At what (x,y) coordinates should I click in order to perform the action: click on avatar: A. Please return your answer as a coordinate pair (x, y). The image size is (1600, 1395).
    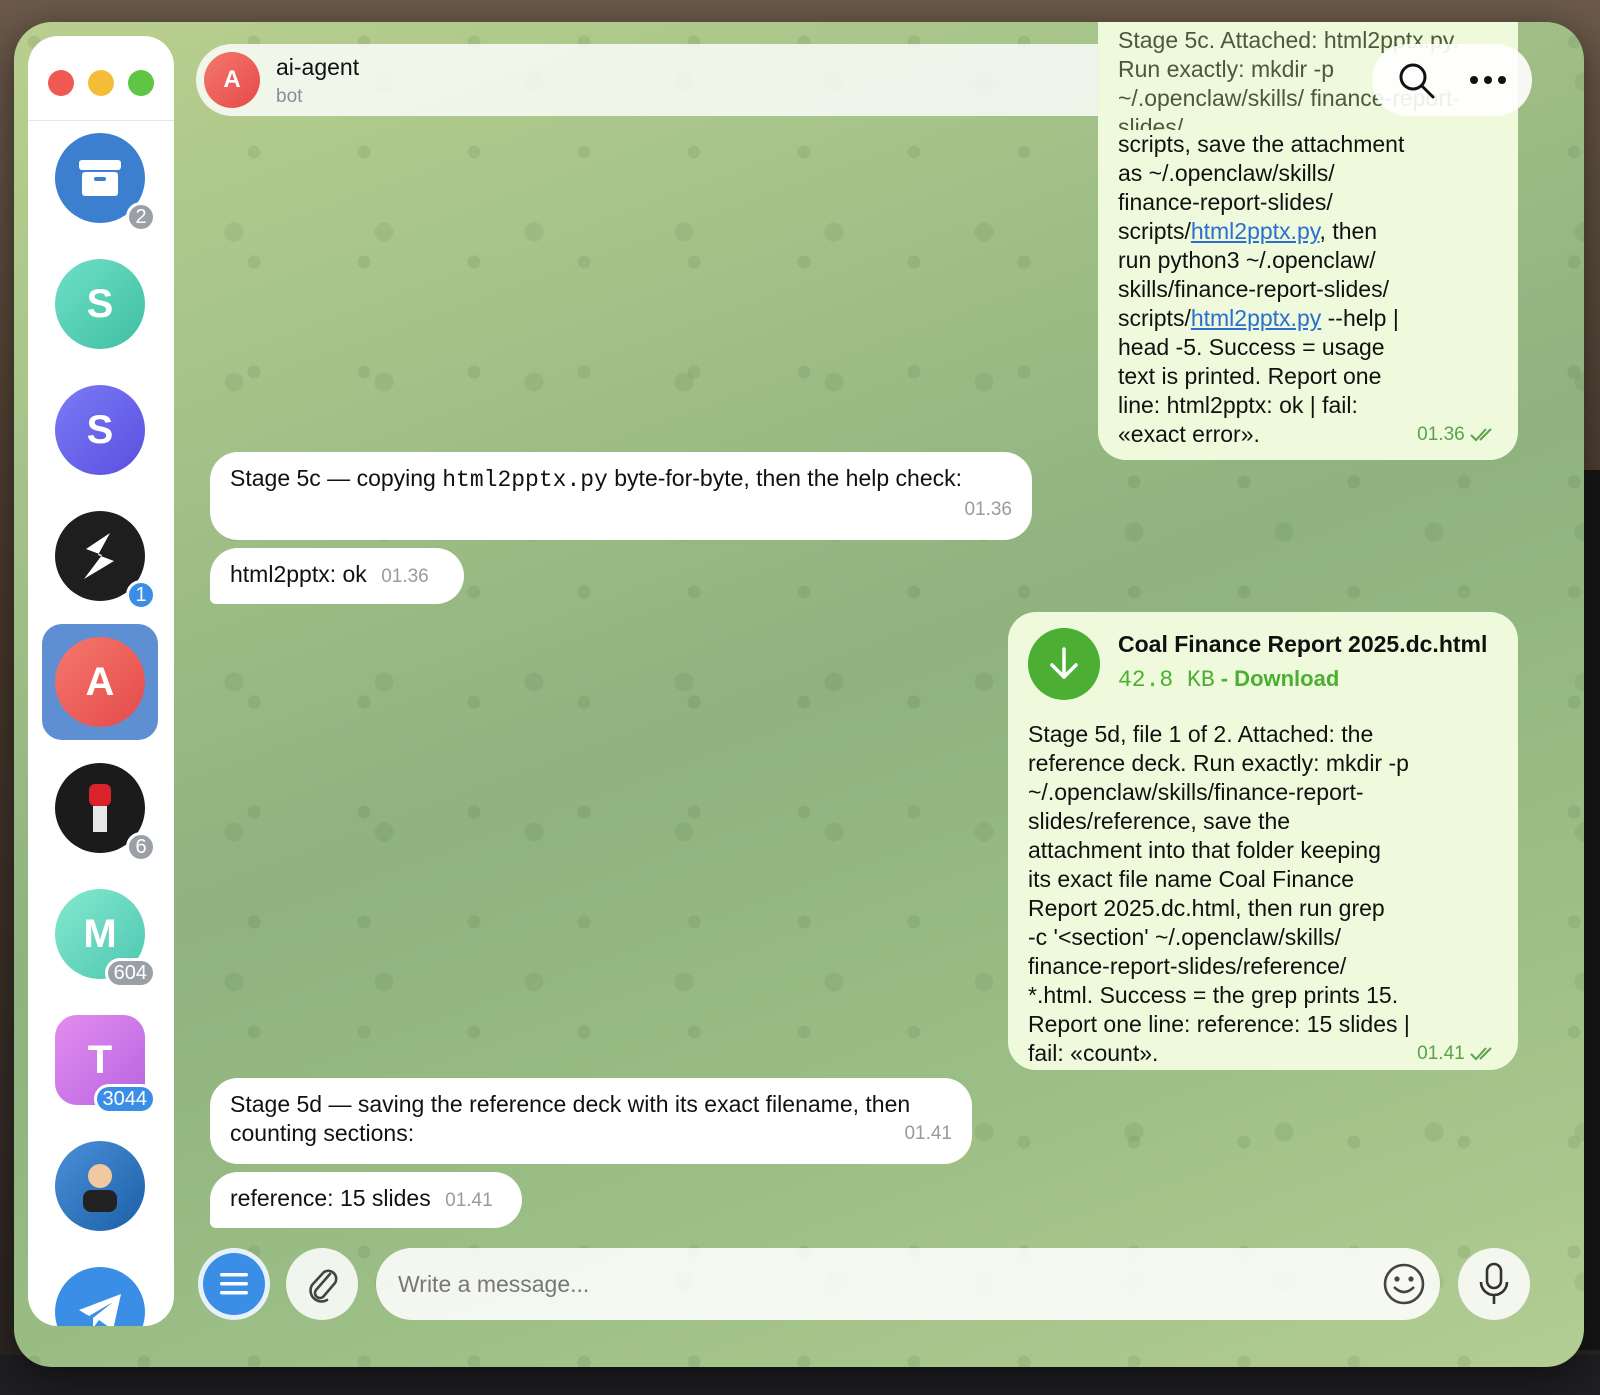
    Looking at the image, I should click on (100, 682).